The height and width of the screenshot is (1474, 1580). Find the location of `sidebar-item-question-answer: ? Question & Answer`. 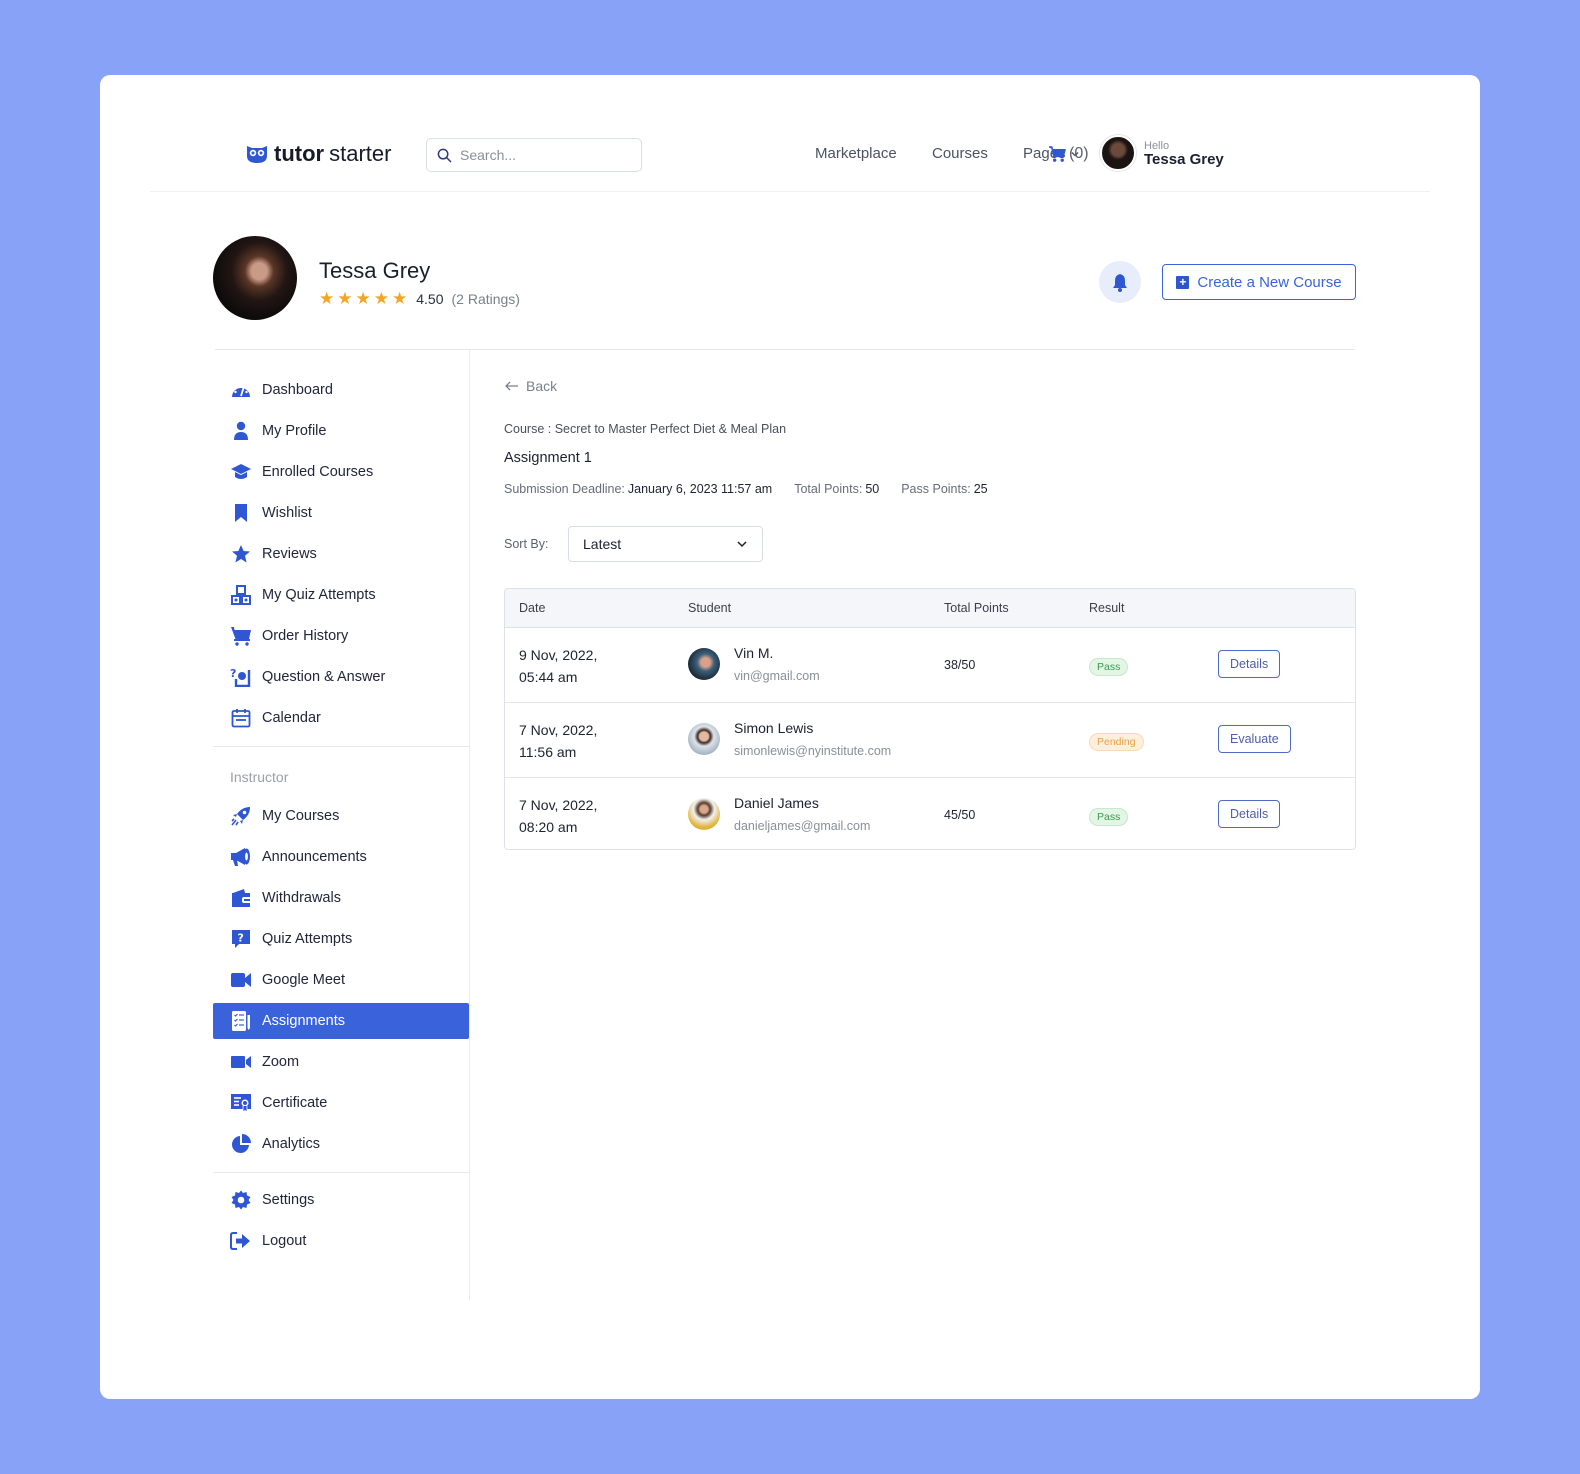

sidebar-item-question-answer: ? Question & Answer is located at coordinates (341, 677).